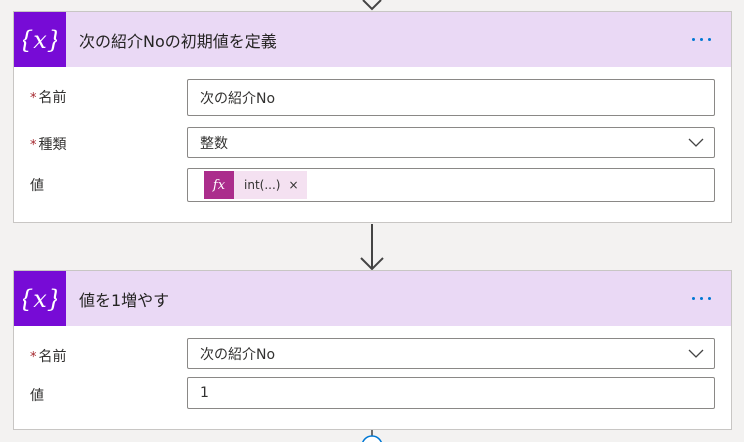 Image resolution: width=744 pixels, height=442 pixels. What do you see at coordinates (297, 185) in the screenshot?
I see `remove-token-button: ×` at bounding box center [297, 185].